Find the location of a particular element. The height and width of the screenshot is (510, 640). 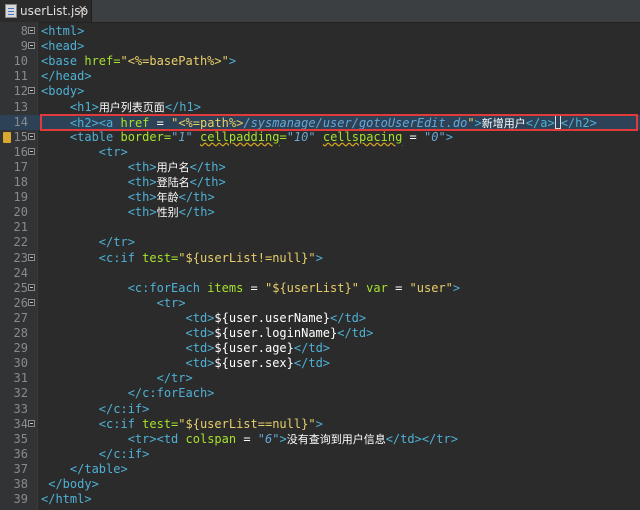

code-line: 19 <th>年龄</th> is located at coordinates (320, 197).